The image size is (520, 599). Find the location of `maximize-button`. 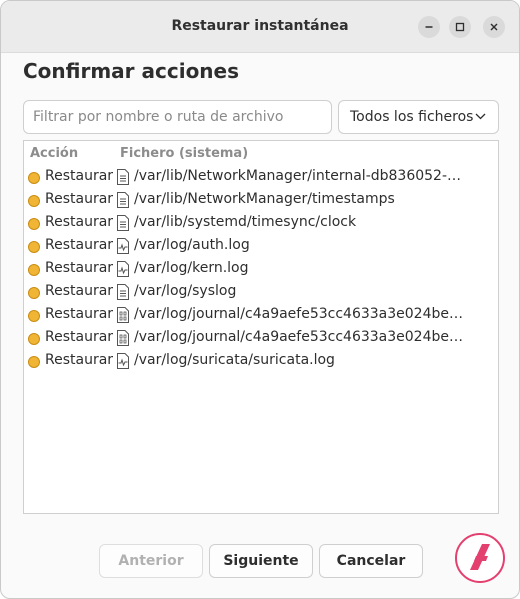

maximize-button is located at coordinates (460, 27).